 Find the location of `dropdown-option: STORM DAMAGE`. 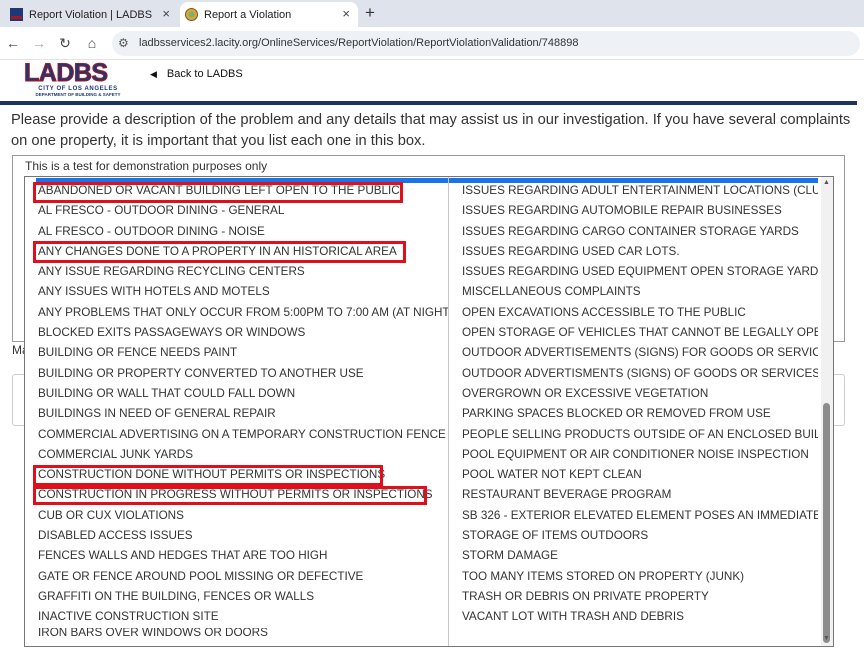

dropdown-option: STORM DAMAGE is located at coordinates (640, 556).